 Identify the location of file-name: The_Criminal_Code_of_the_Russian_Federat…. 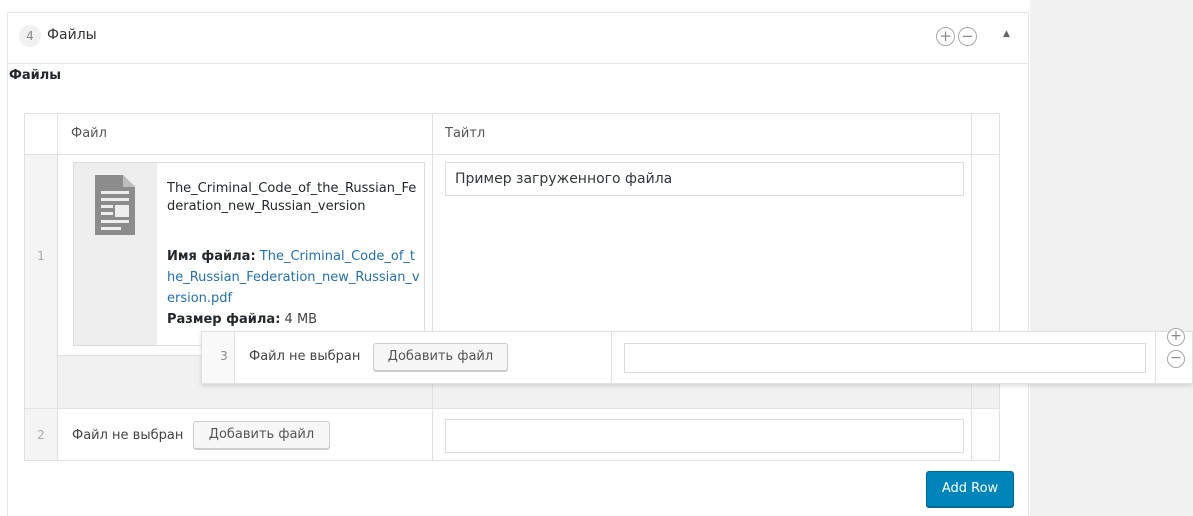
(292, 197).